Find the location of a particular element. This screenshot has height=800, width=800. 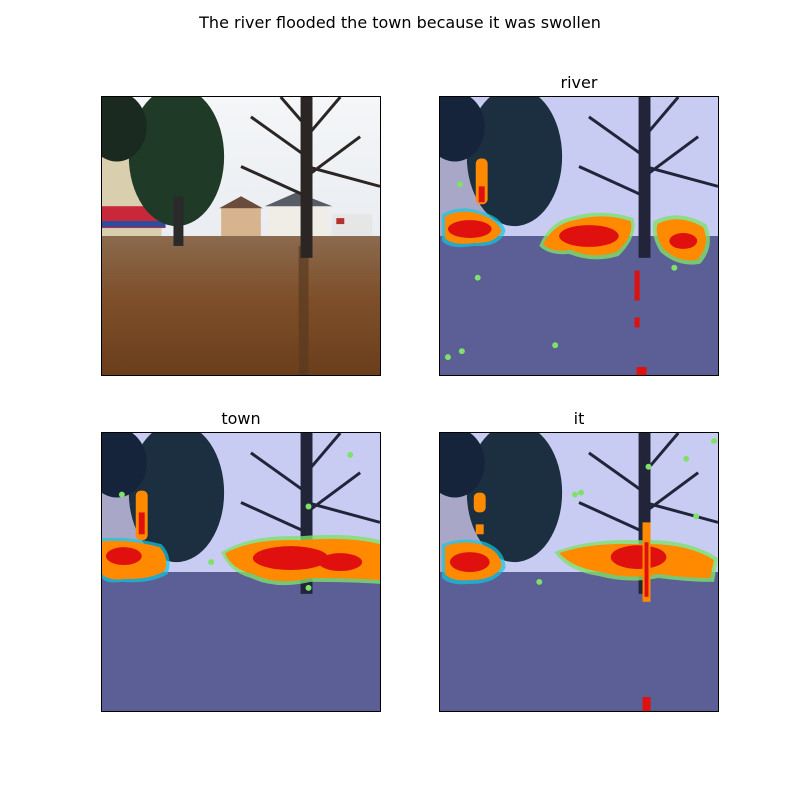

panel-title-town: town is located at coordinates (241, 418).